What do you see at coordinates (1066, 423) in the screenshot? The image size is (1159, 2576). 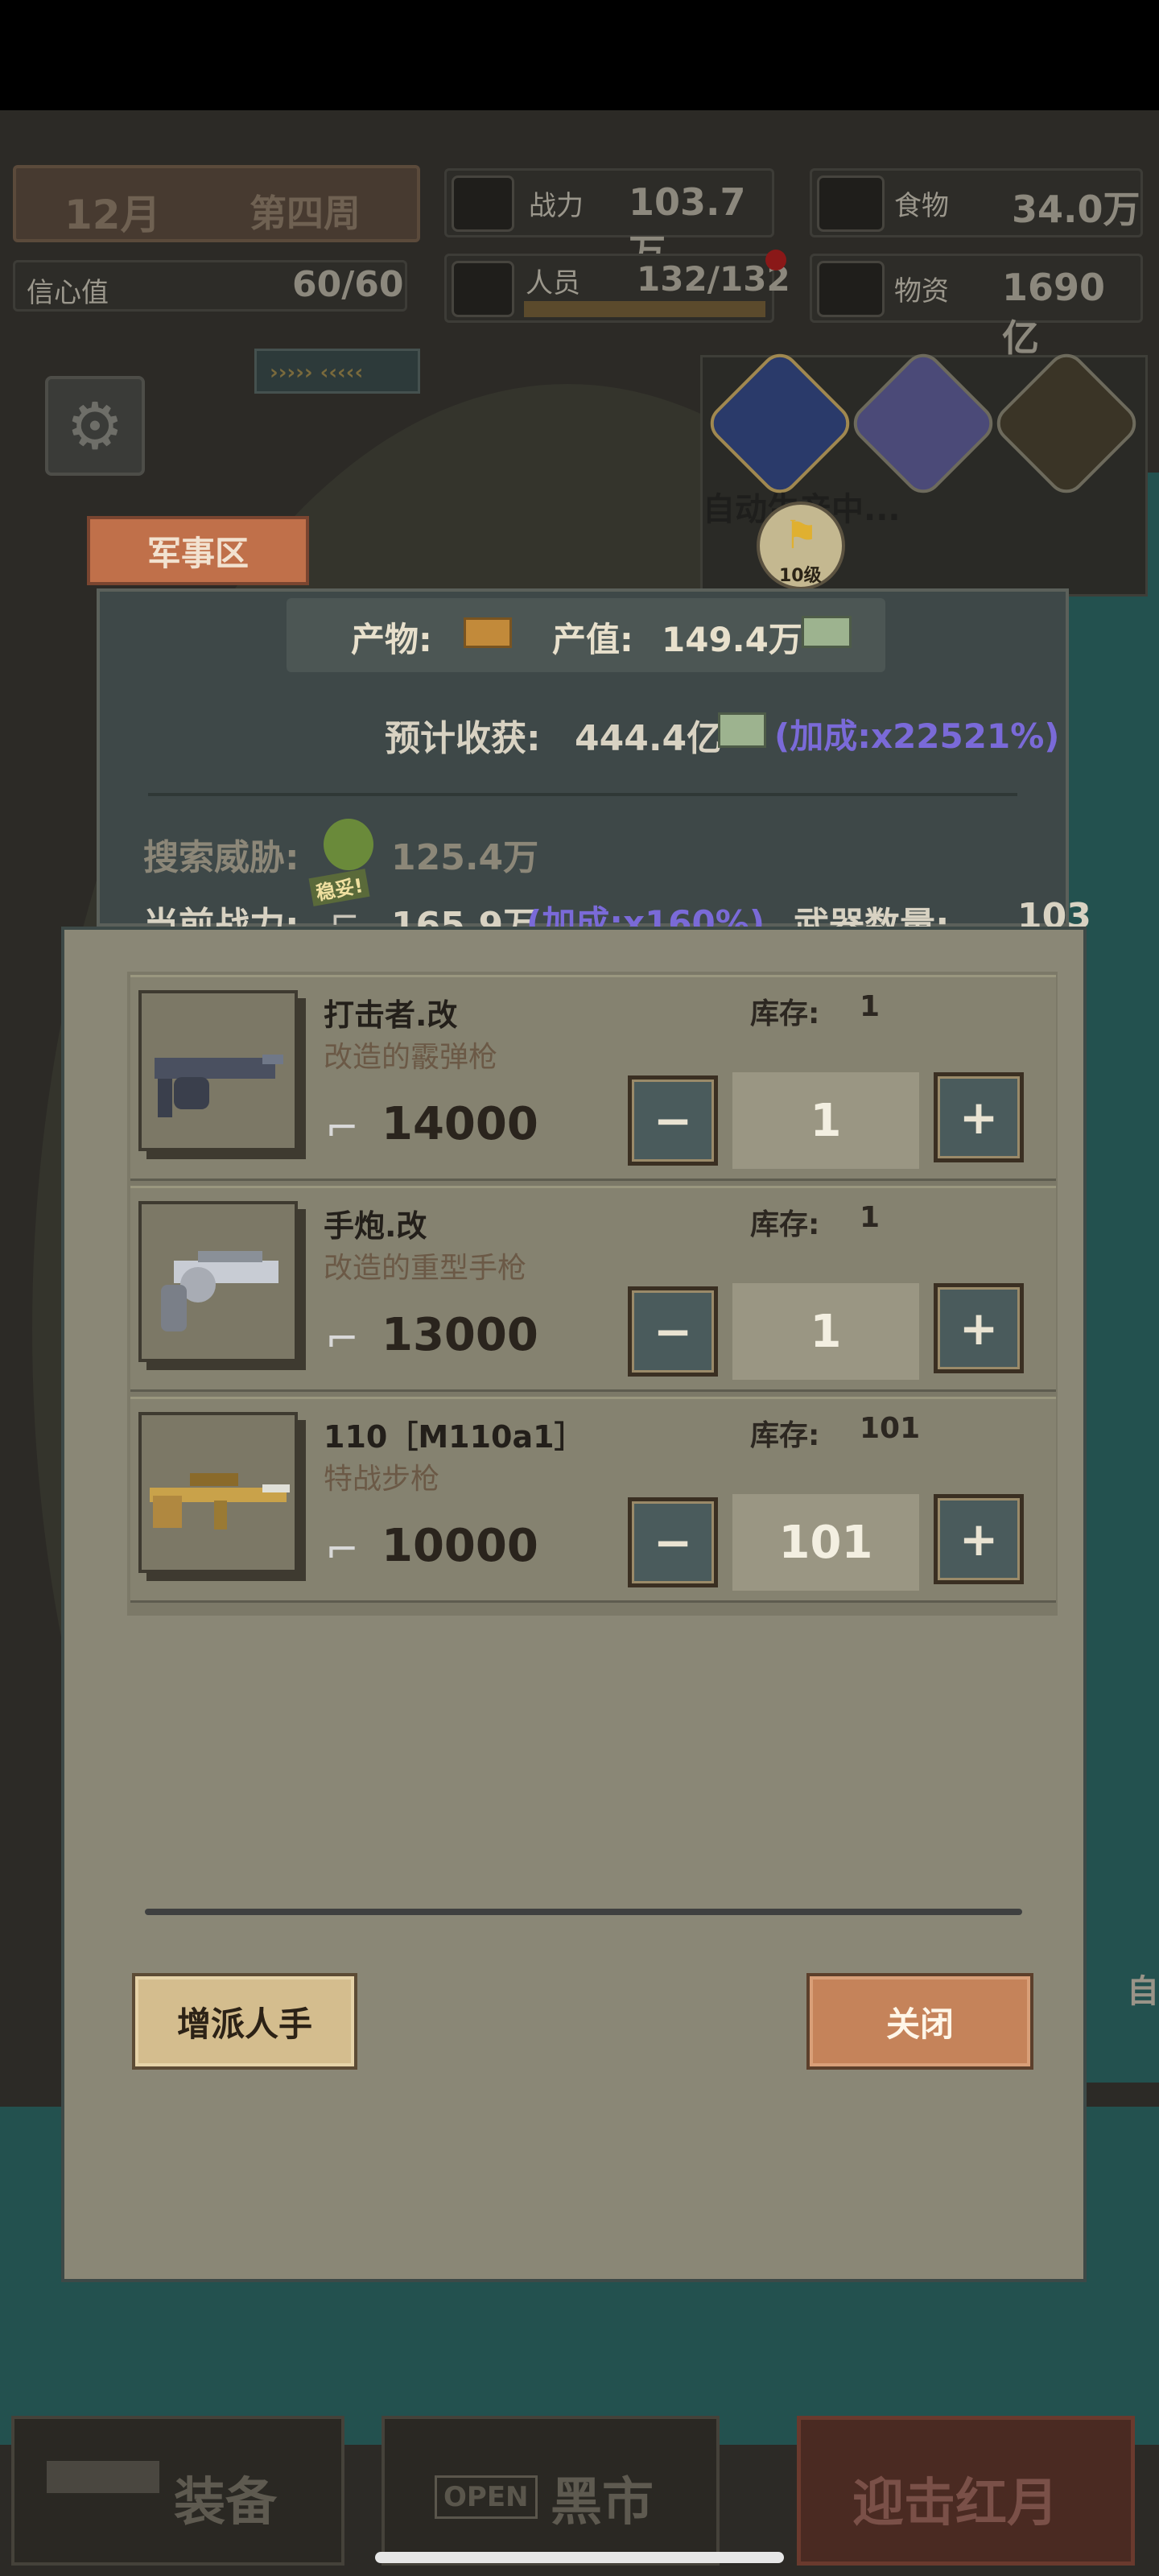 I see `character-glasses-avatar` at bounding box center [1066, 423].